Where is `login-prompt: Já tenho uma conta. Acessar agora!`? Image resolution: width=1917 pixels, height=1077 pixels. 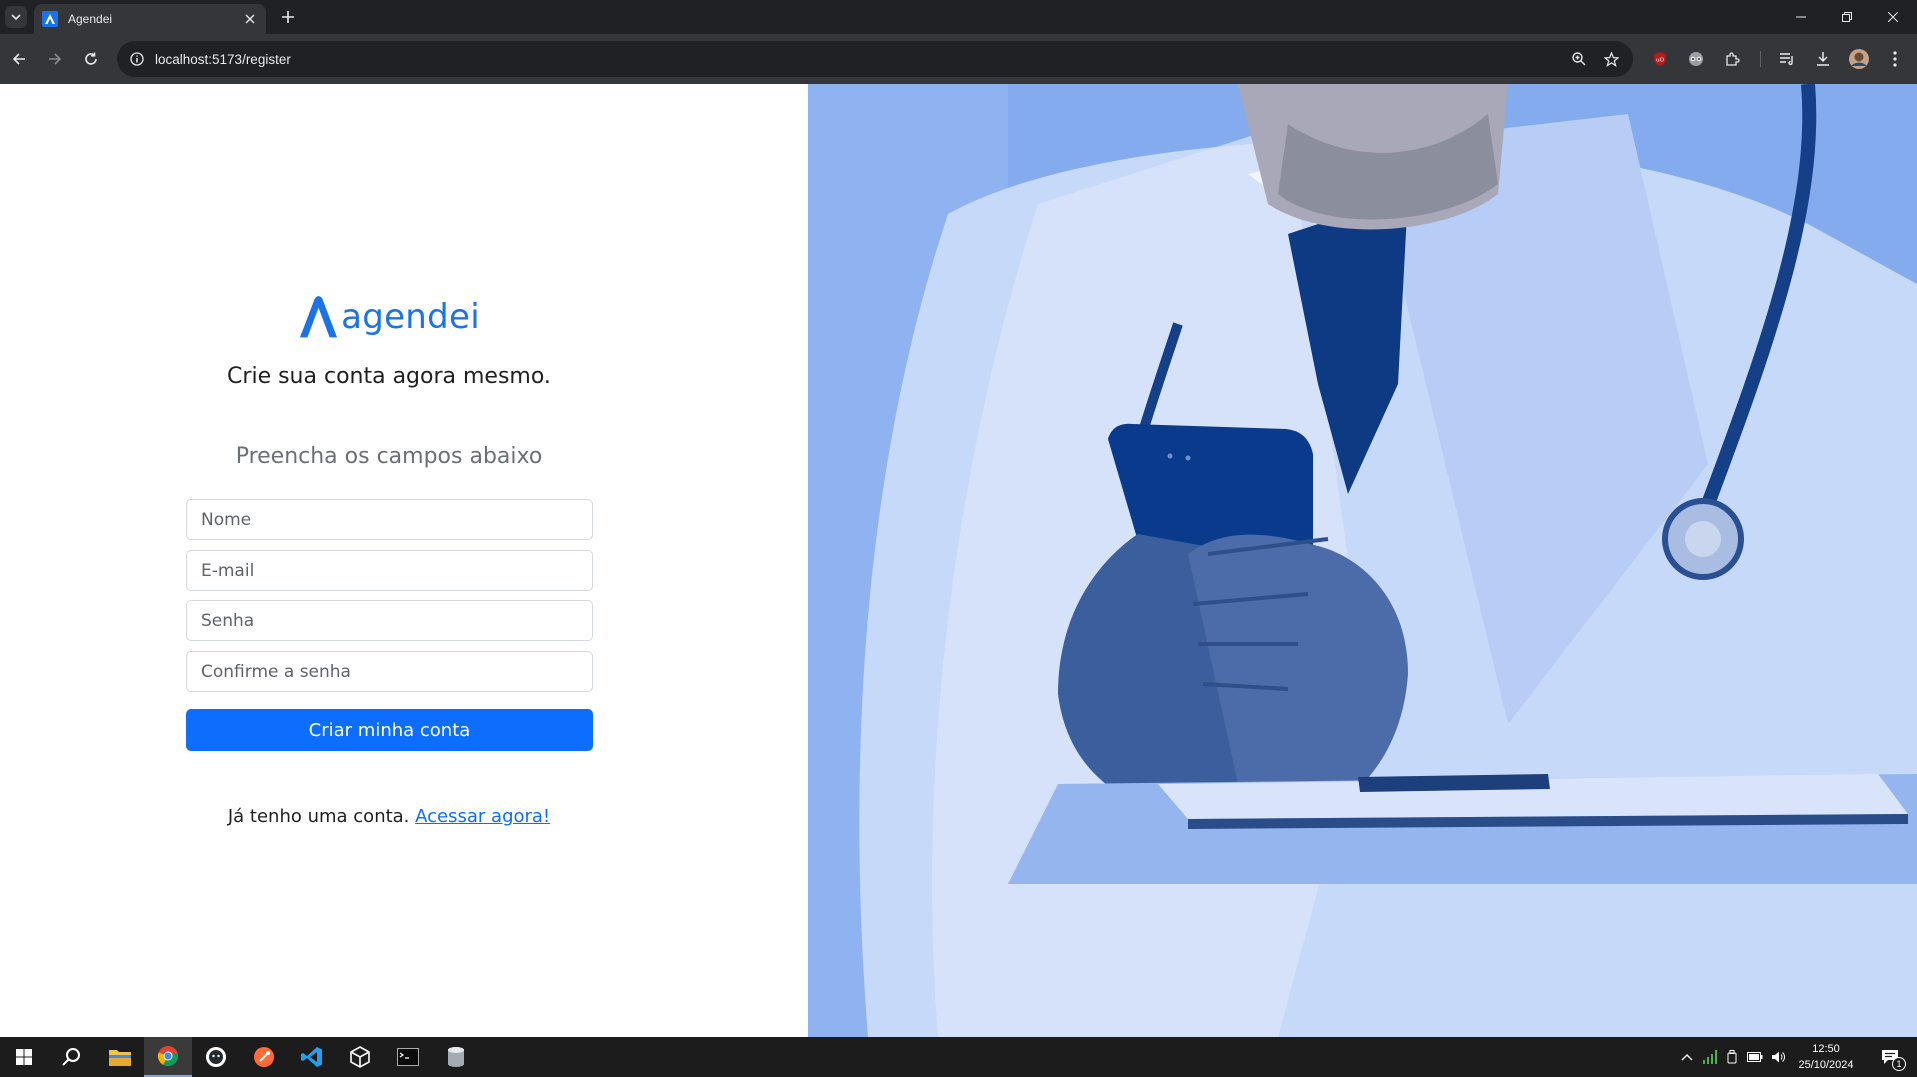 login-prompt: Já tenho uma conta. Acessar agora! is located at coordinates (389, 816).